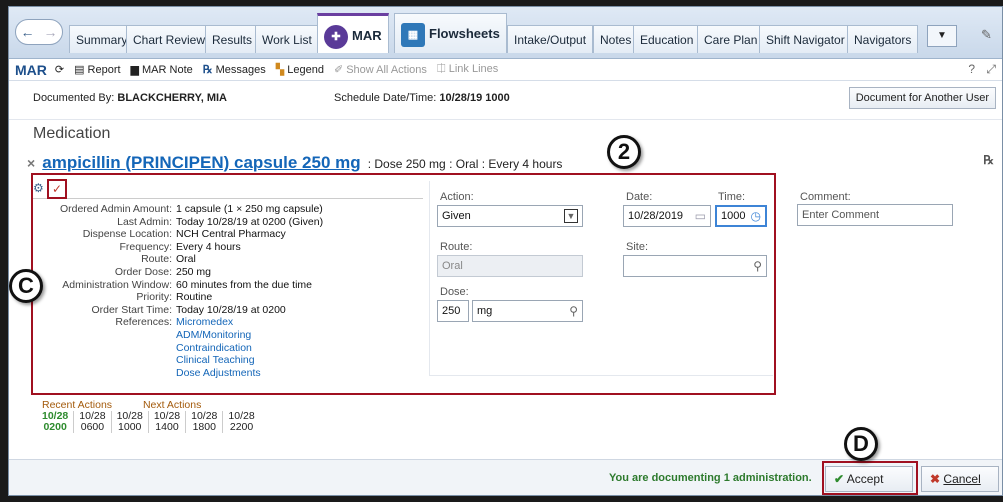  I want to click on action-value: Given, so click(456, 216).